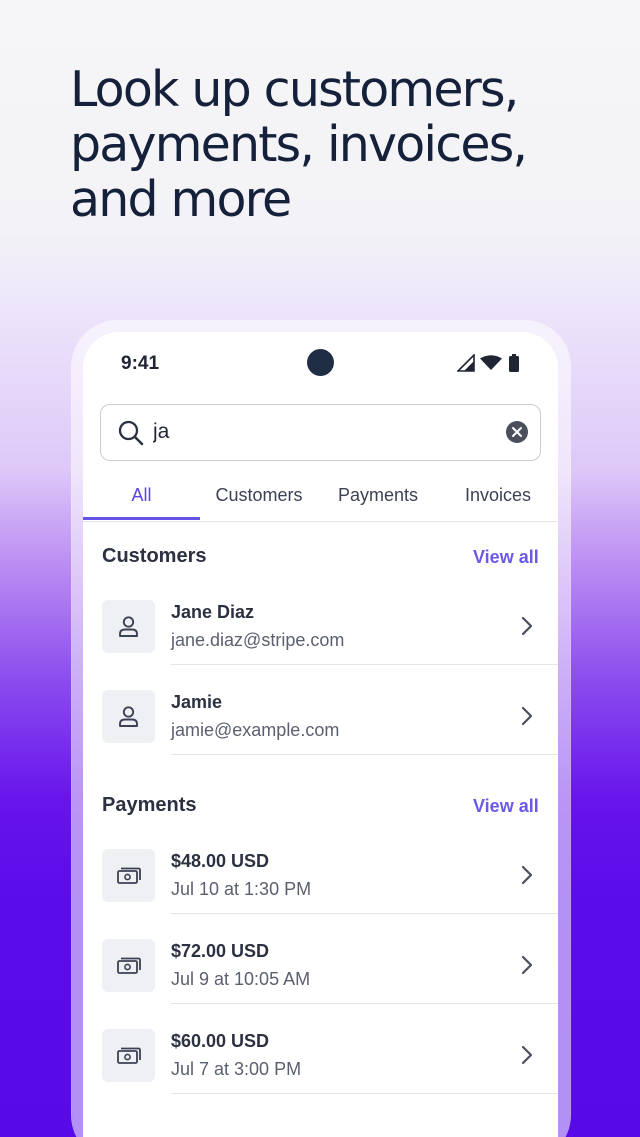 The image size is (640, 1137). Describe the element at coordinates (220, 1041) in the screenshot. I see `payment-amount: $60.00 USD` at that location.